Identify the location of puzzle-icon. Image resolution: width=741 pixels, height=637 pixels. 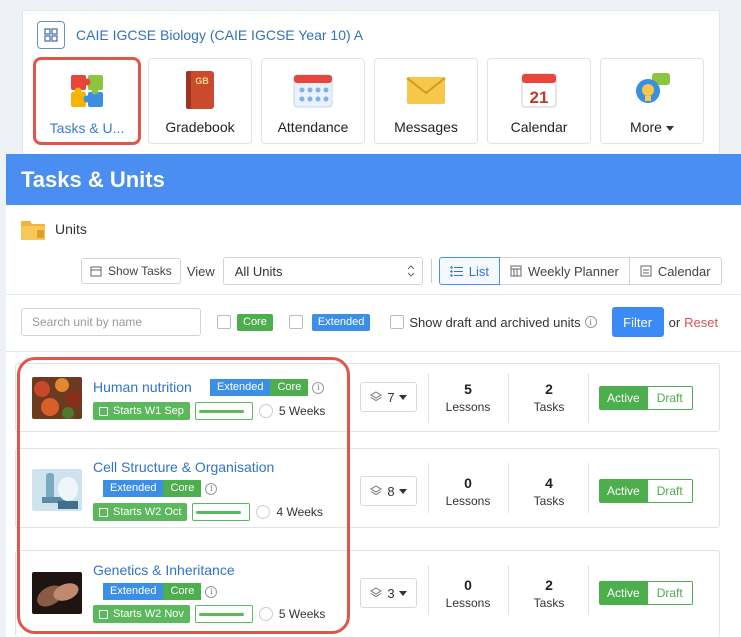
(87, 91).